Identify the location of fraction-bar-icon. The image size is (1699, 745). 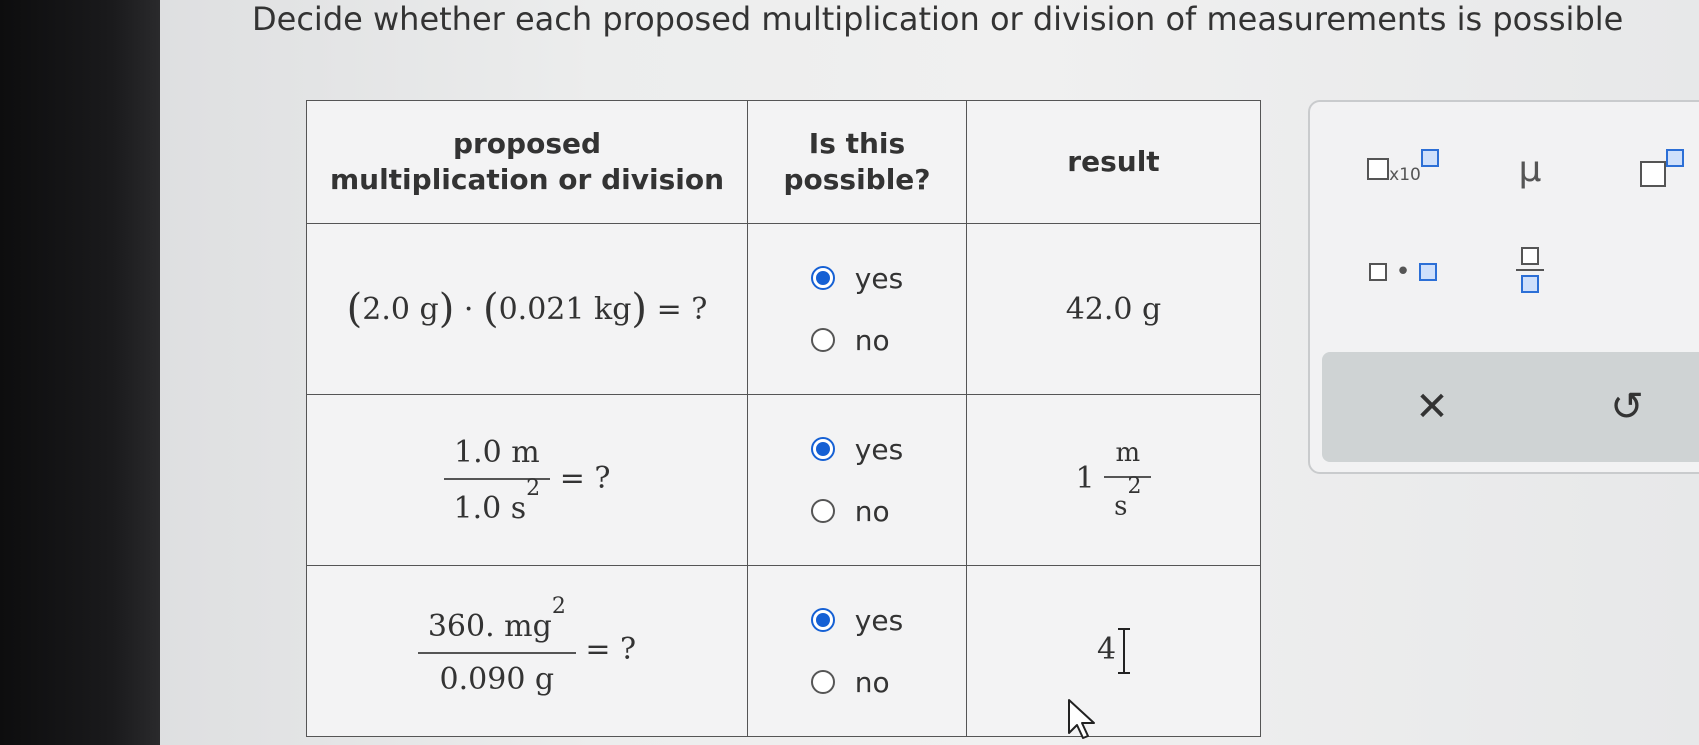
(1530, 270).